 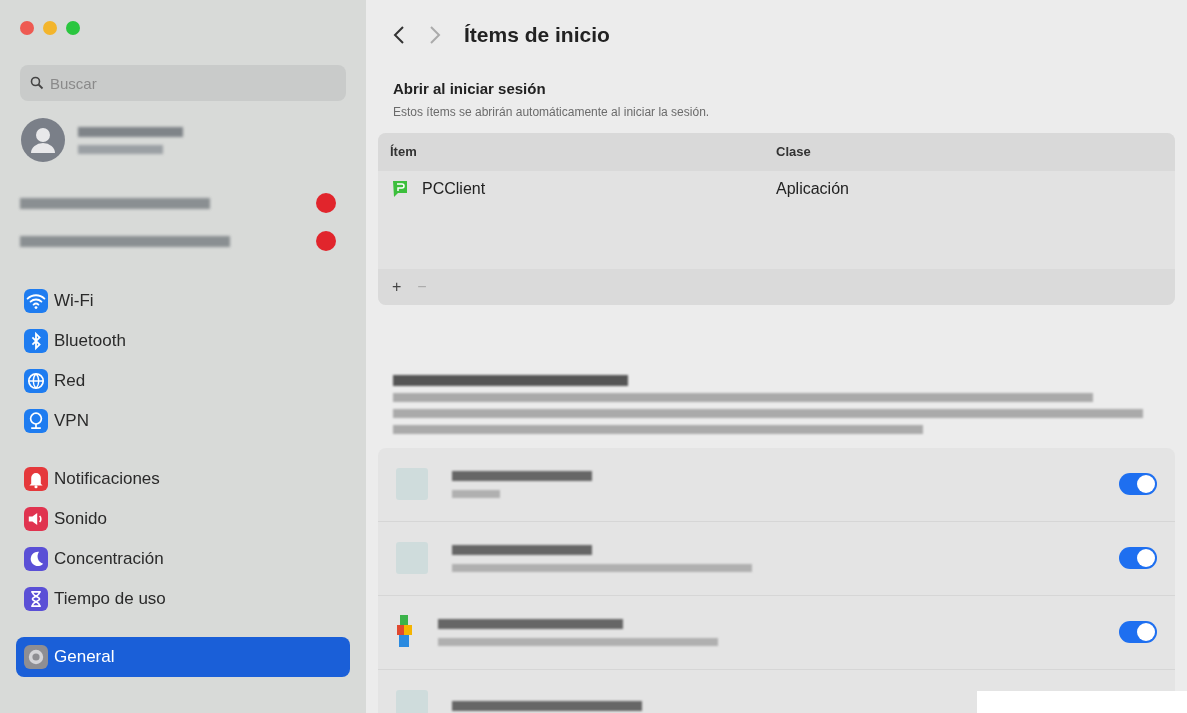 What do you see at coordinates (183, 83) in the screenshot?
I see `search-field: Buscar` at bounding box center [183, 83].